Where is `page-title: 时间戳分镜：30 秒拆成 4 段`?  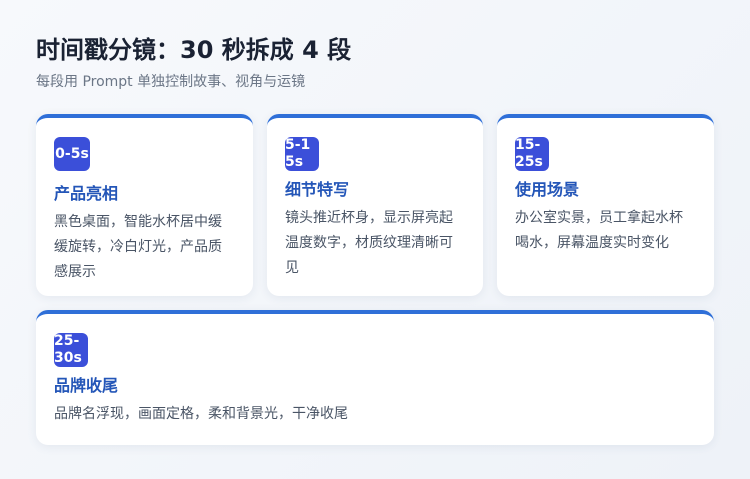
page-title: 时间戳分镜：30 秒拆成 4 段 is located at coordinates (194, 50).